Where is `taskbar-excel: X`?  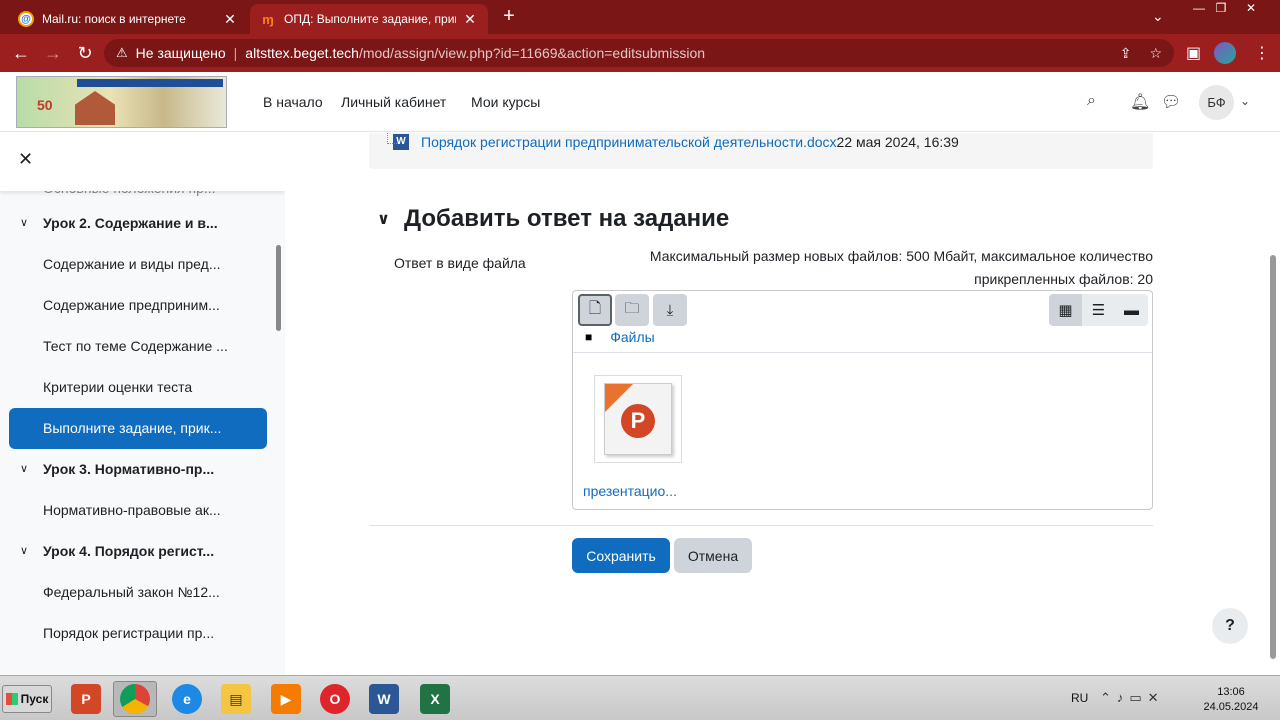
taskbar-excel: X is located at coordinates (435, 699).